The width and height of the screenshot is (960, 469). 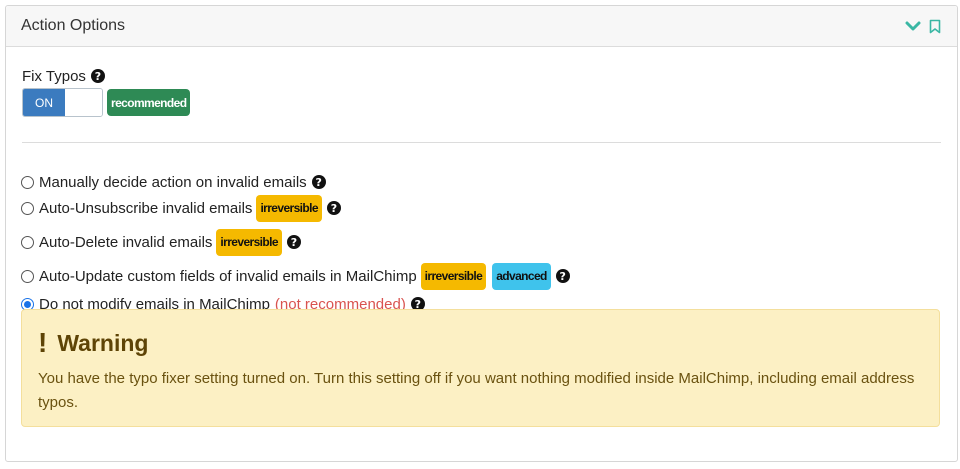 What do you see at coordinates (481, 26) in the screenshot?
I see `panel-header: Action Options` at bounding box center [481, 26].